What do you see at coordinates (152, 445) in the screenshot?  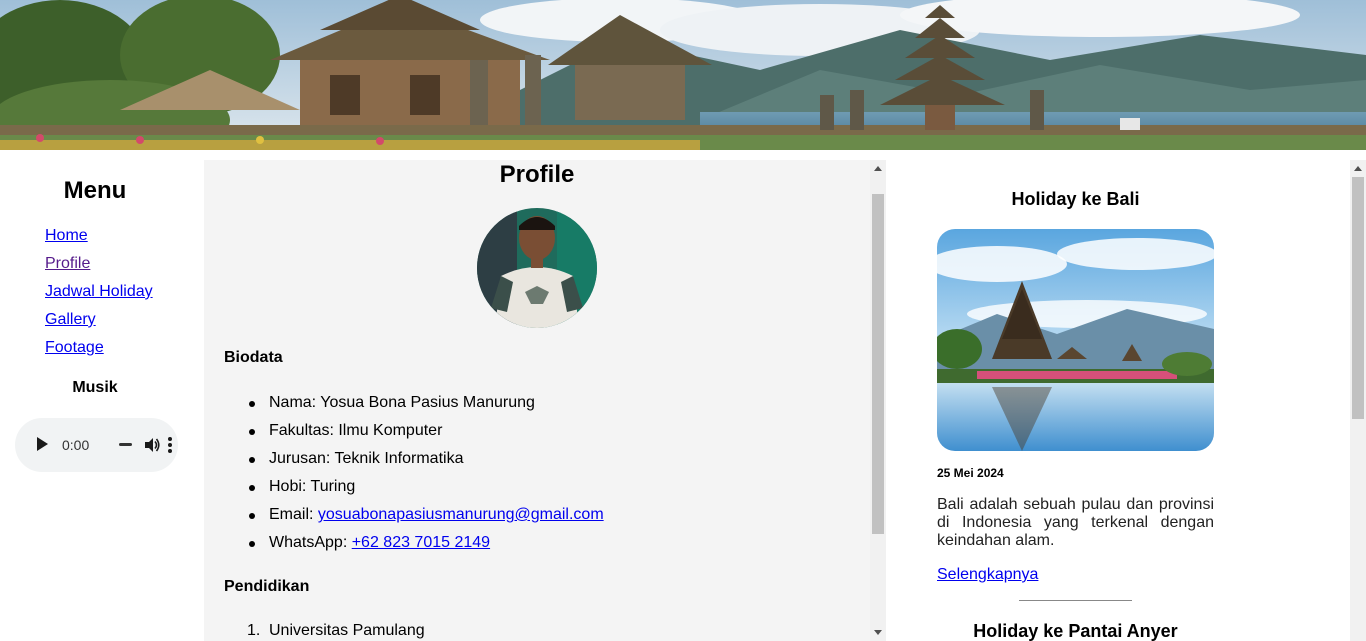 I see `volume-icon` at bounding box center [152, 445].